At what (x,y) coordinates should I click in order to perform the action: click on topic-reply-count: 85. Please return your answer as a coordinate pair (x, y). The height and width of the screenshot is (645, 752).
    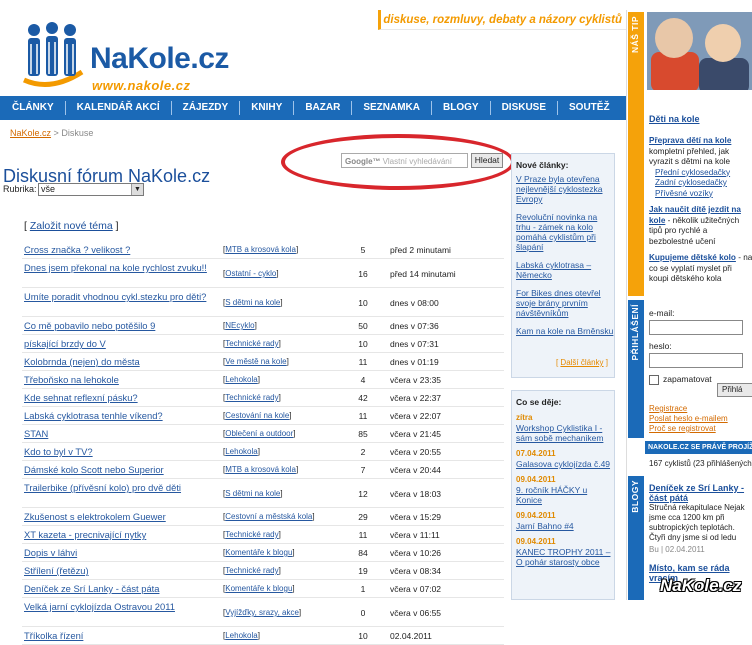
    Looking at the image, I should click on (363, 434).